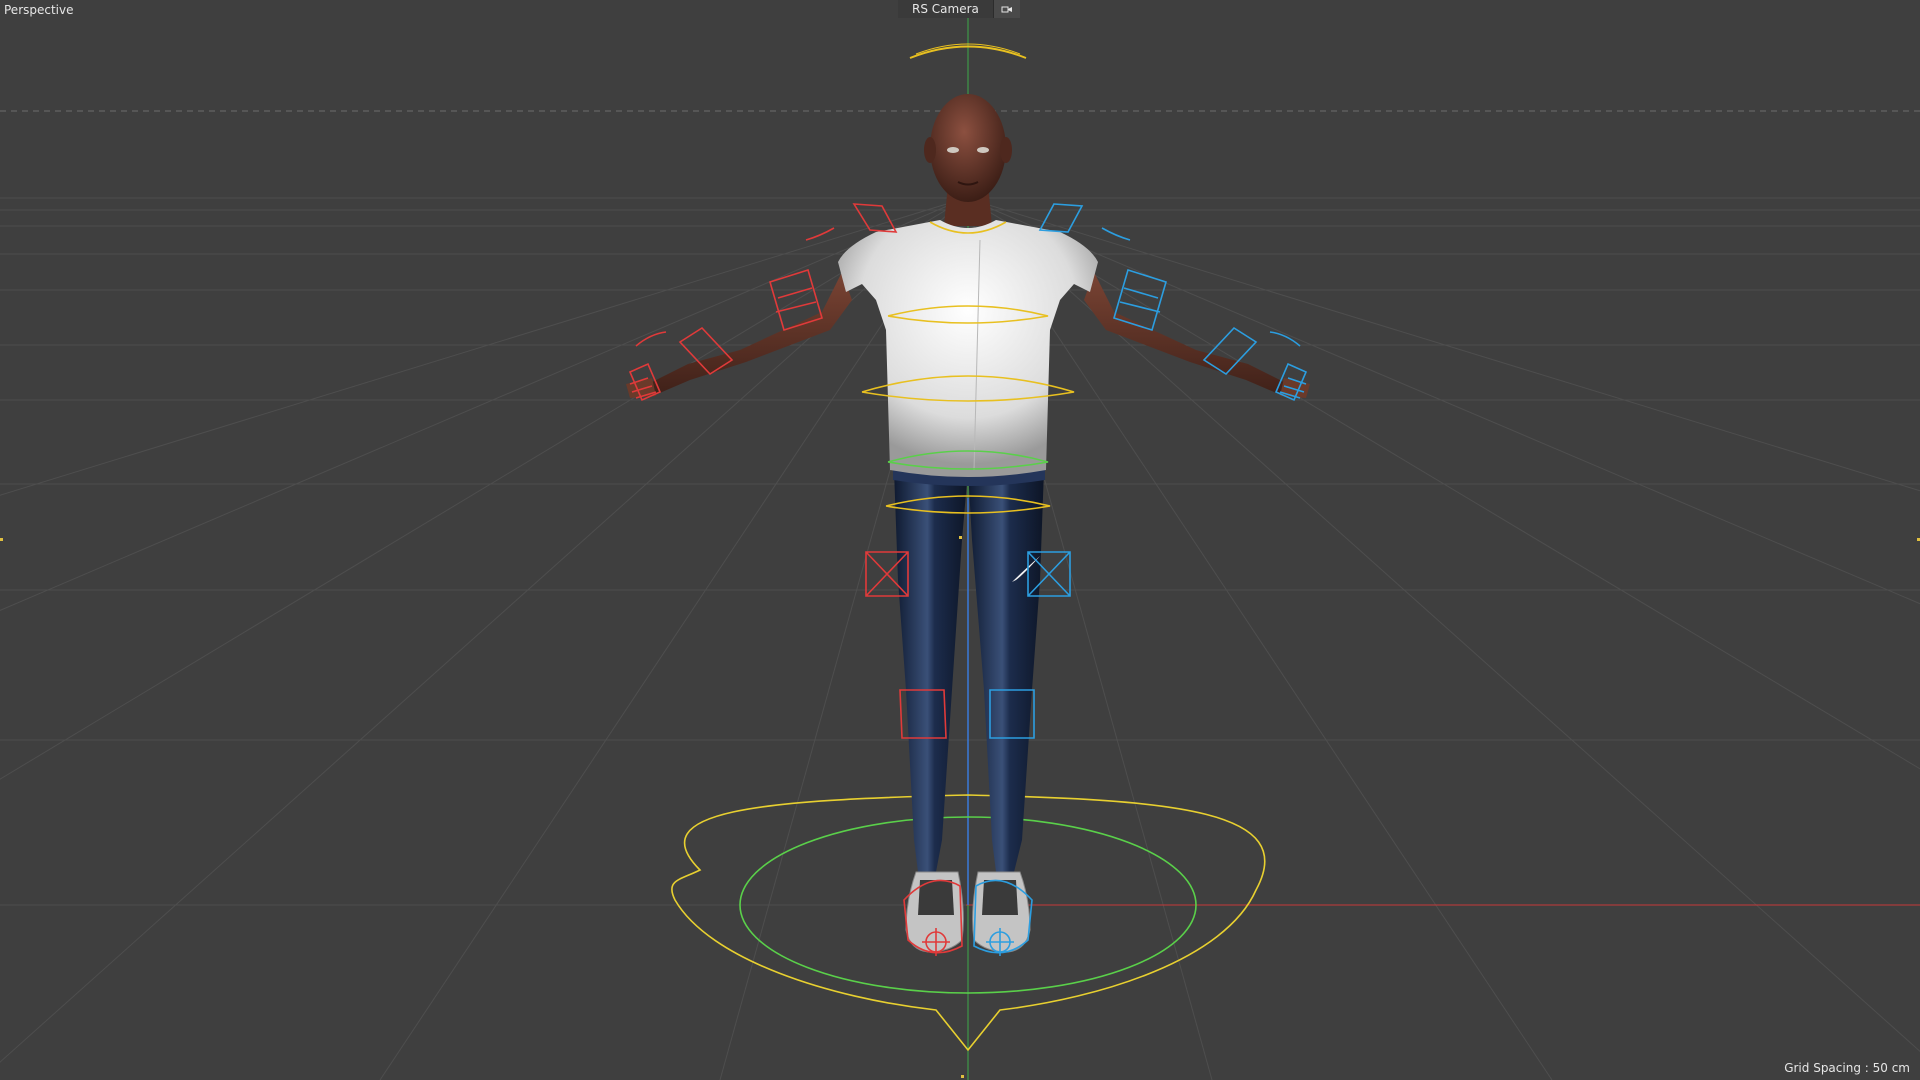 The width and height of the screenshot is (1920, 1080). I want to click on view-name-label: Perspective, so click(39, 10).